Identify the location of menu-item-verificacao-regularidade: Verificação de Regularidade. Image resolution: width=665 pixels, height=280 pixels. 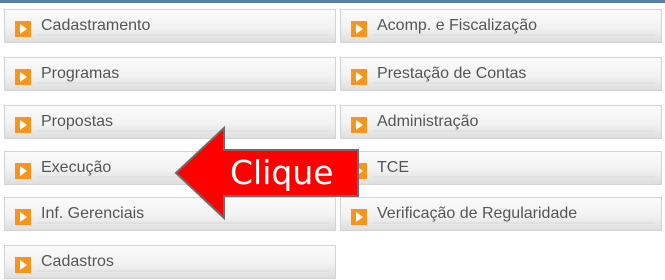
(501, 214).